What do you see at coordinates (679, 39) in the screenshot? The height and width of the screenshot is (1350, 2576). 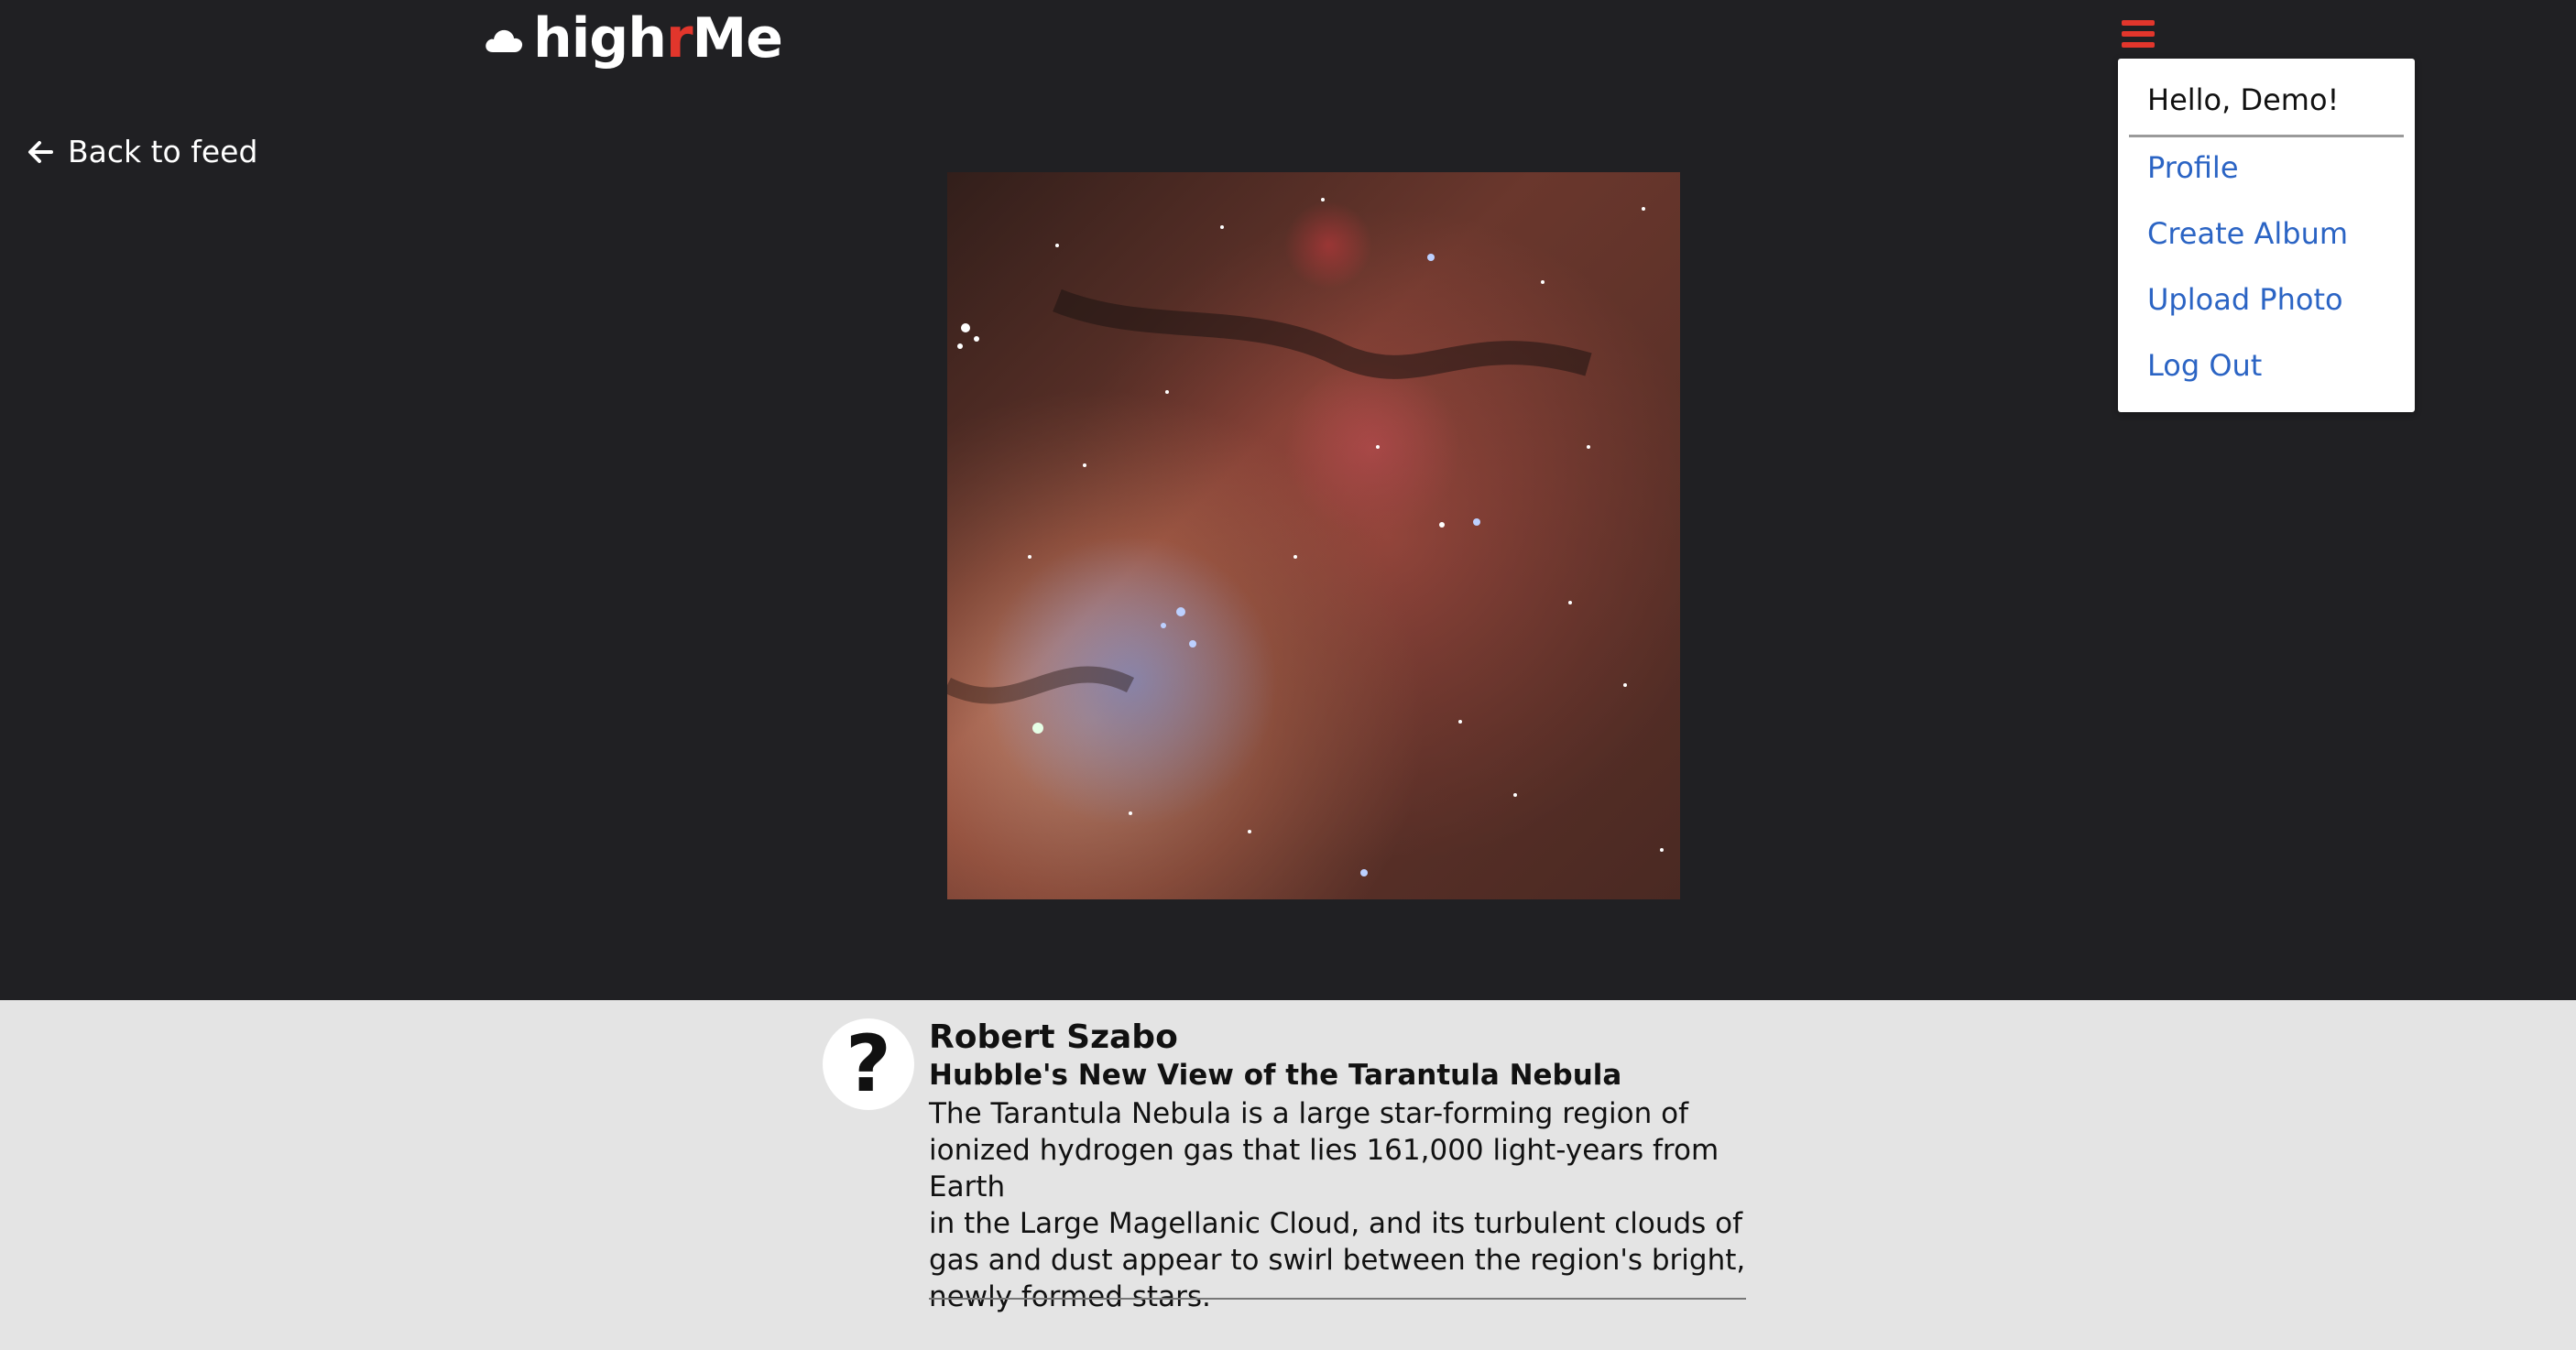 I see `logo-text-accent: r` at bounding box center [679, 39].